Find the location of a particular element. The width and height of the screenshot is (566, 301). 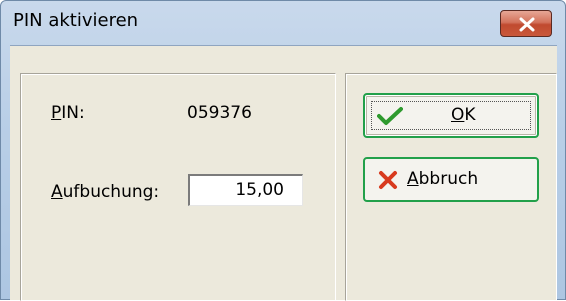

x-icon is located at coordinates (388, 180).